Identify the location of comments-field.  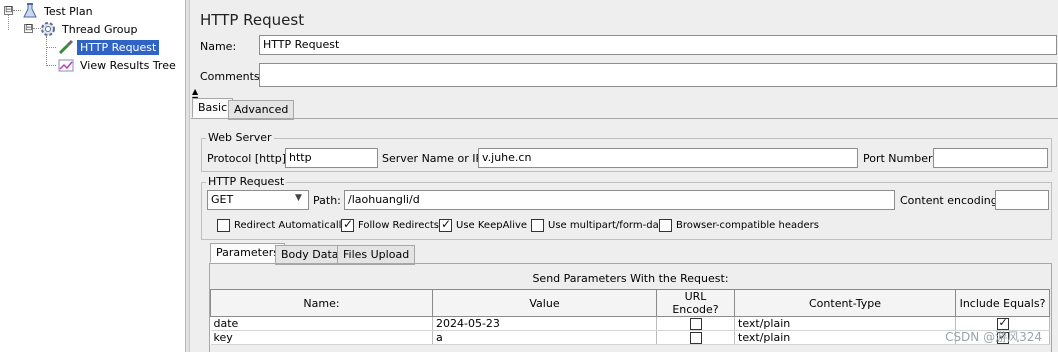
(658, 75).